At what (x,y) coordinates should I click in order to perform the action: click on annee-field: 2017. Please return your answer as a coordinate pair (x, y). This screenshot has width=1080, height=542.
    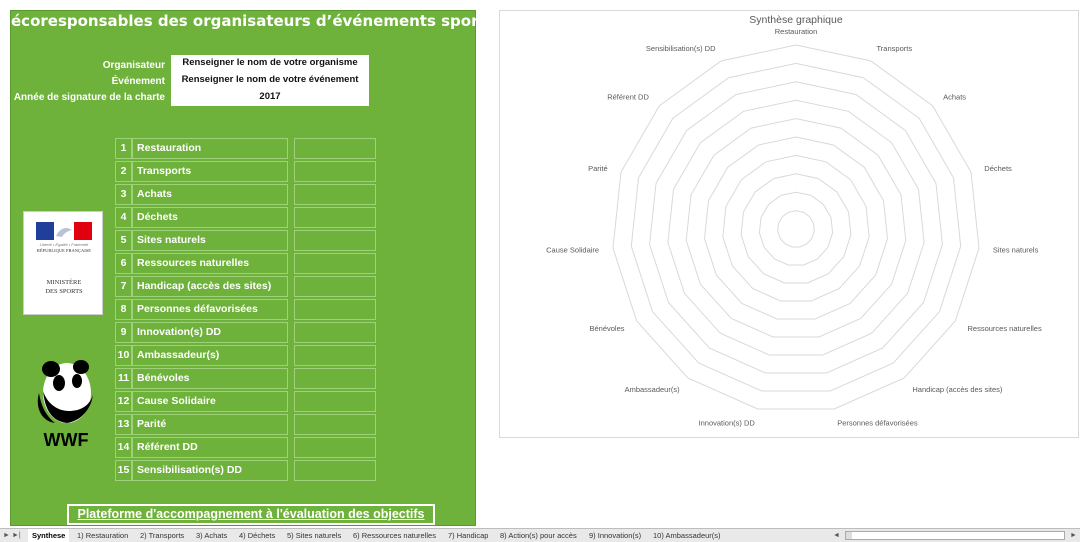
    Looking at the image, I should click on (270, 97).